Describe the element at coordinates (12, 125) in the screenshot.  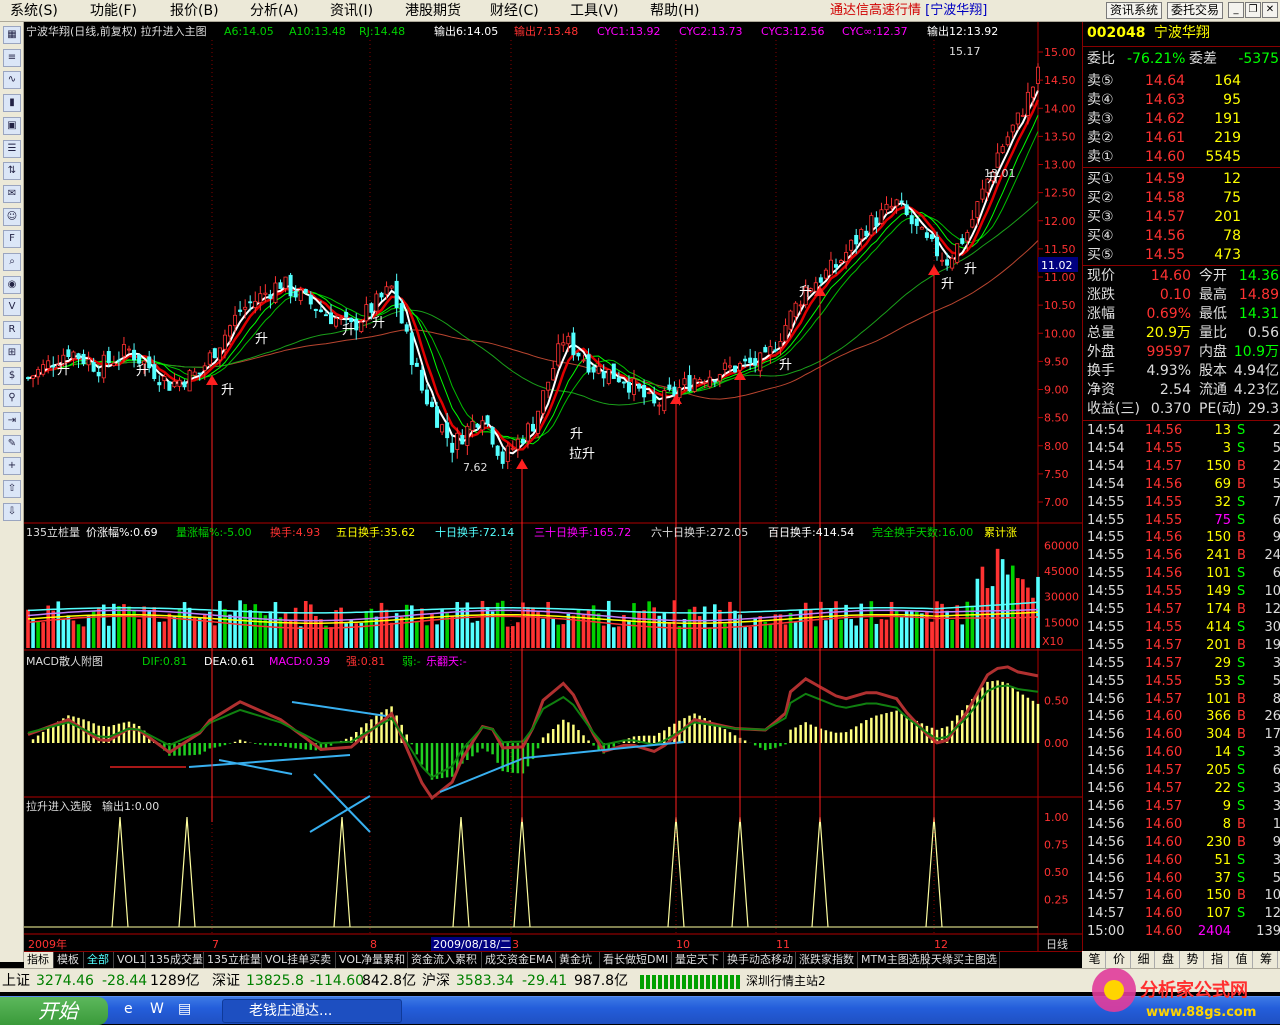
I see `window-icon: ▣` at that location.